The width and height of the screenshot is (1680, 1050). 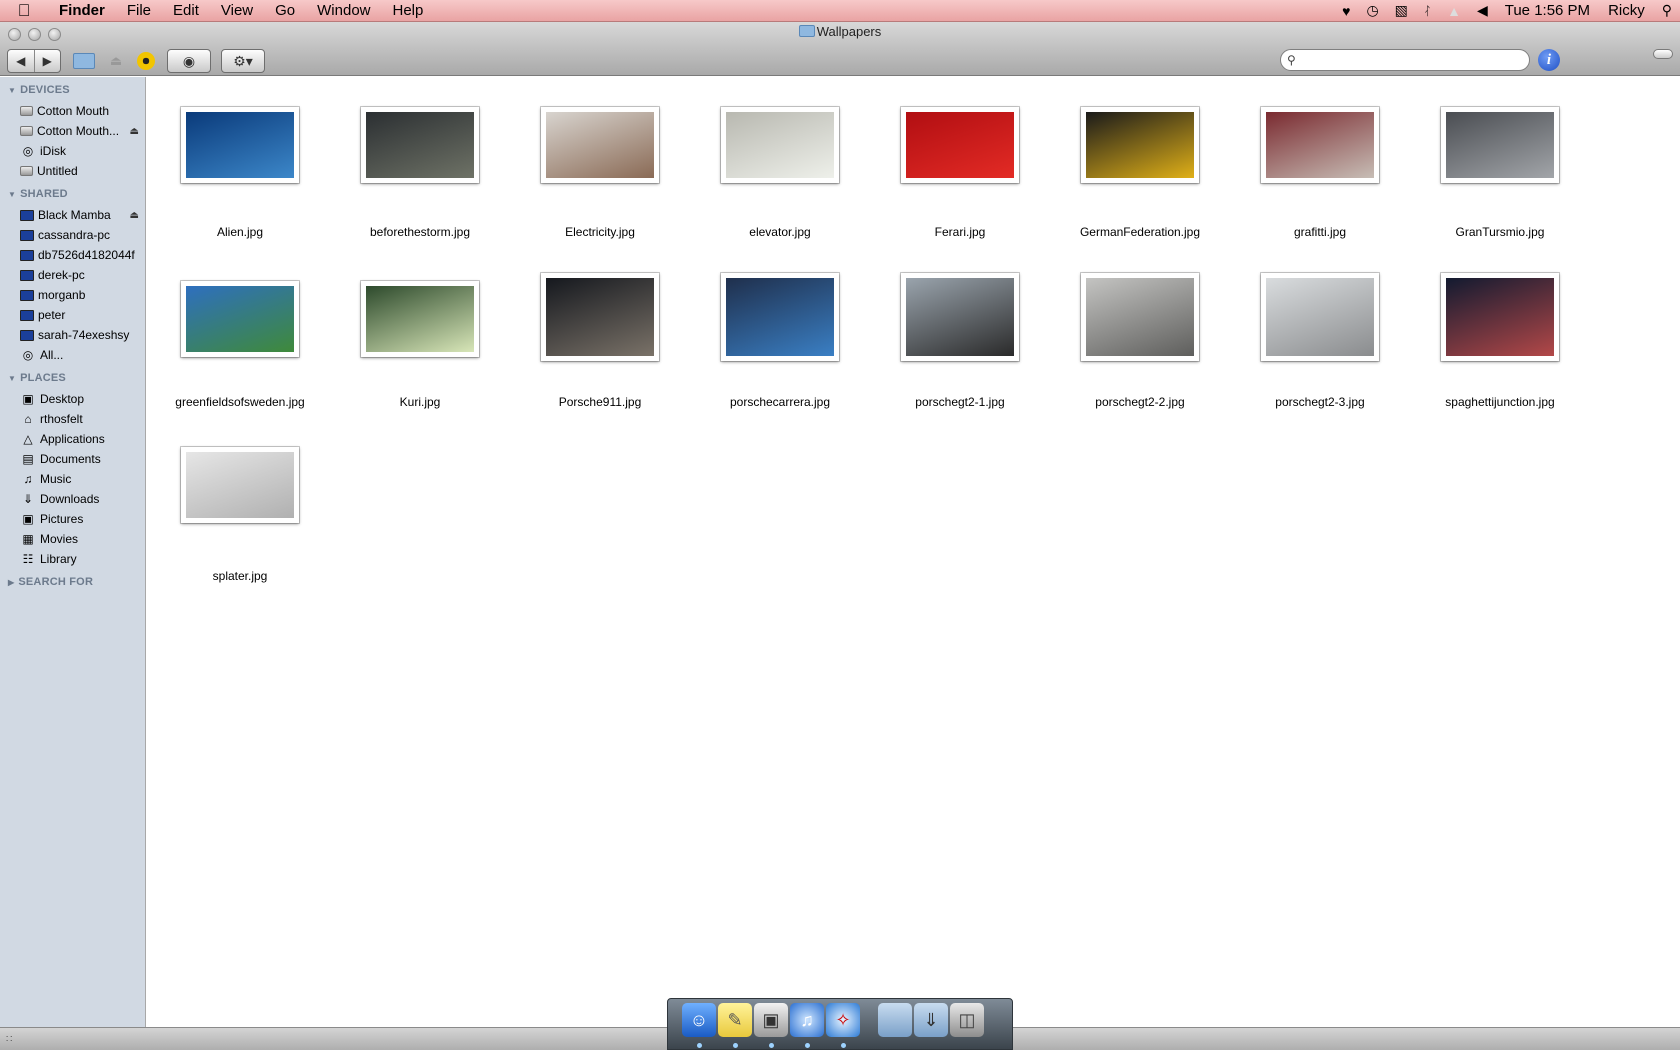 What do you see at coordinates (243, 61) in the screenshot?
I see `action-menu-button: ⚙▾` at bounding box center [243, 61].